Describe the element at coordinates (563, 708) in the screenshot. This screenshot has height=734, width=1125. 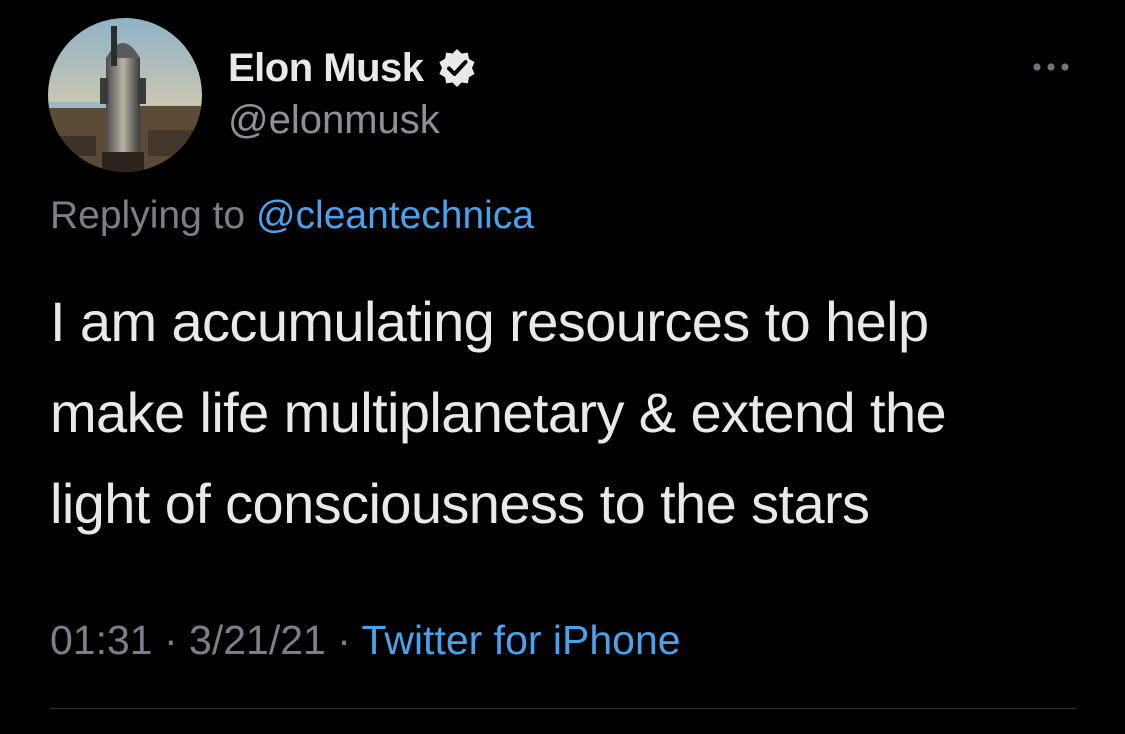
I see `divider` at that location.